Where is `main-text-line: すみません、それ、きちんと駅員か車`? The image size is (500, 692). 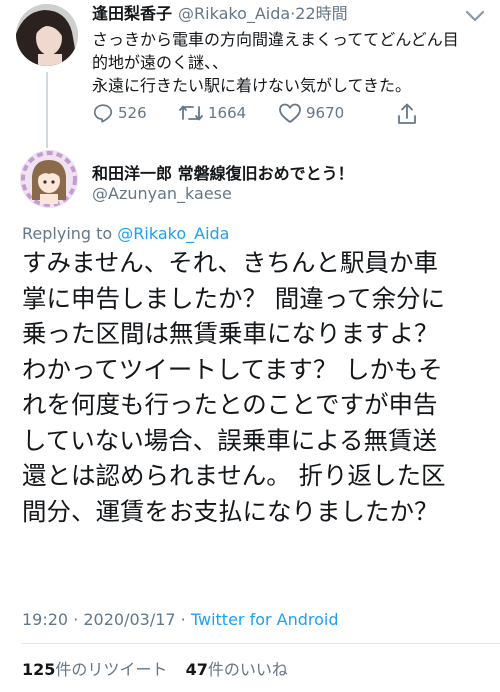
main-text-line: すみません、それ、きちんと駅員か車 is located at coordinates (230, 262).